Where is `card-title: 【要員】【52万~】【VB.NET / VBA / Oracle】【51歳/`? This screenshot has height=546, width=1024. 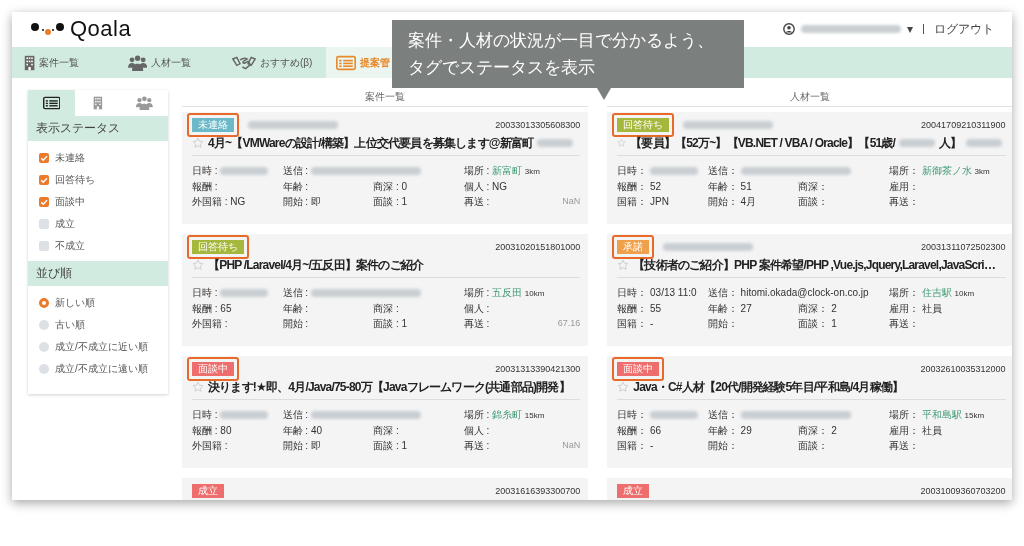
card-title: 【要員】【52万~】【VB.NET / VBA / Oracle】【51歳/ is located at coordinates (763, 142).